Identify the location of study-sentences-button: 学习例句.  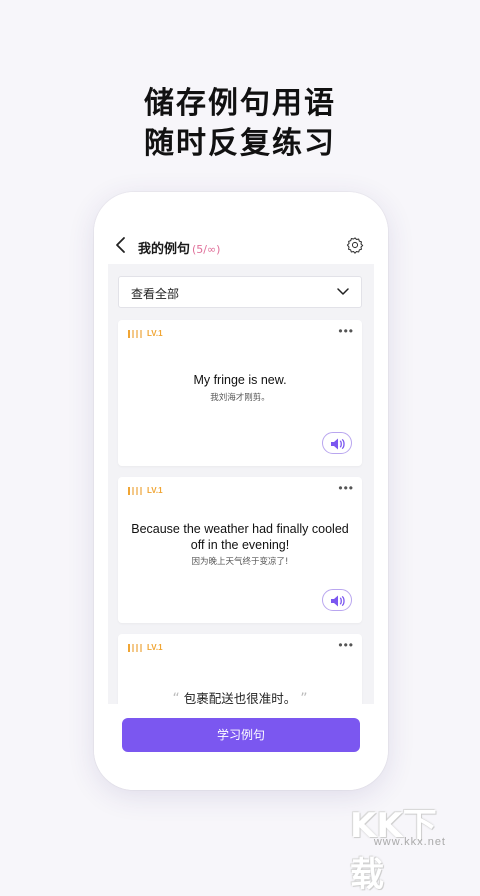
(241, 735).